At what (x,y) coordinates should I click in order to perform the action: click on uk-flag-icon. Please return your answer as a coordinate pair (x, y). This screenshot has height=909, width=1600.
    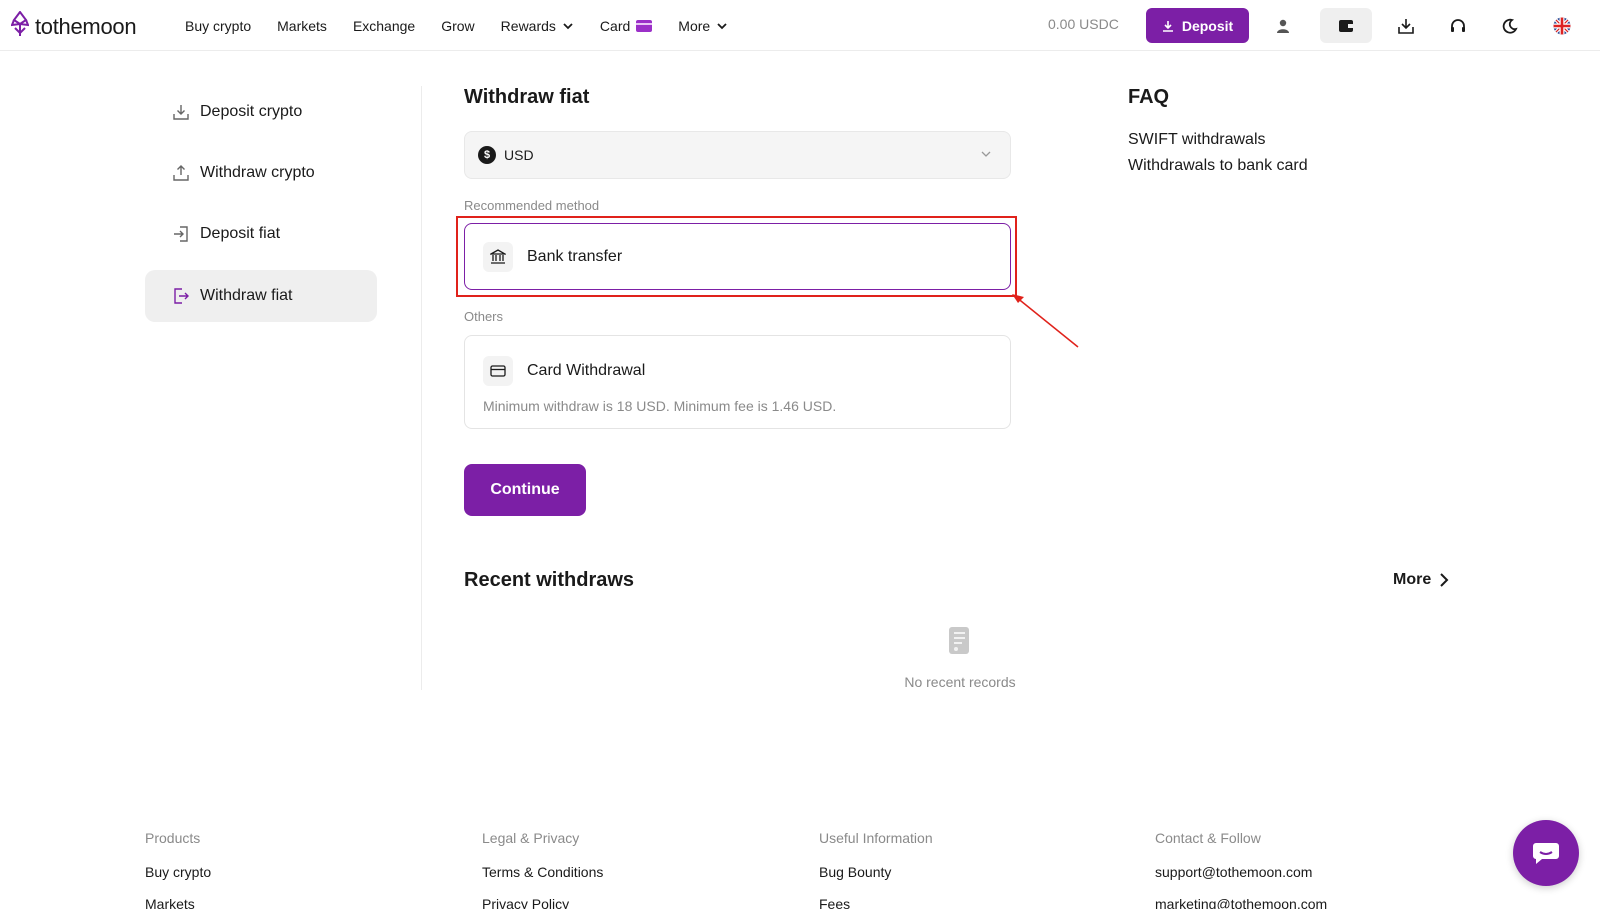
    Looking at the image, I should click on (1562, 25).